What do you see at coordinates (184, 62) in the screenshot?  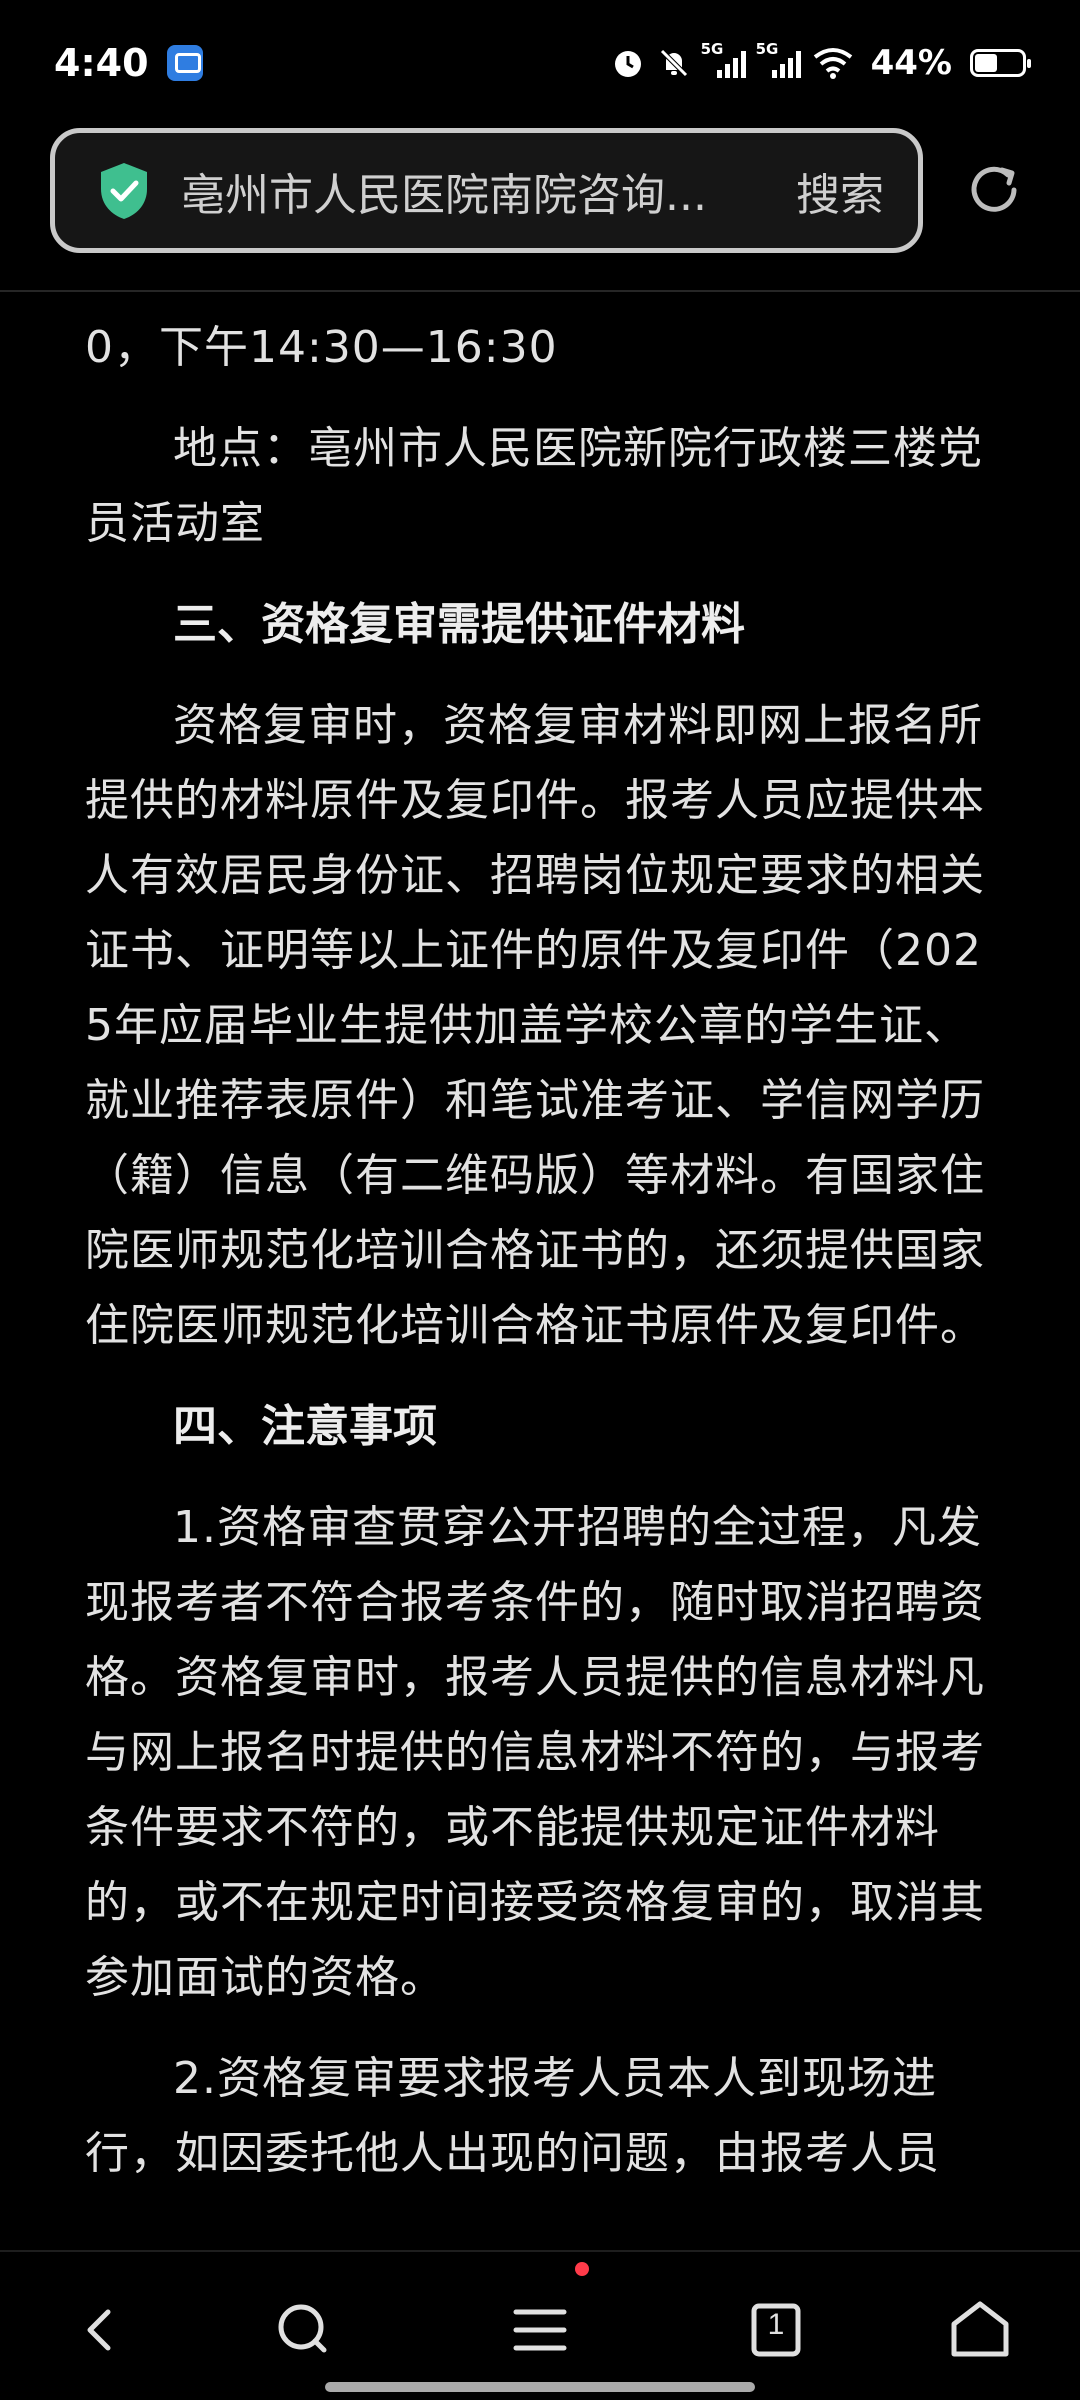 I see `app-notification-icon` at bounding box center [184, 62].